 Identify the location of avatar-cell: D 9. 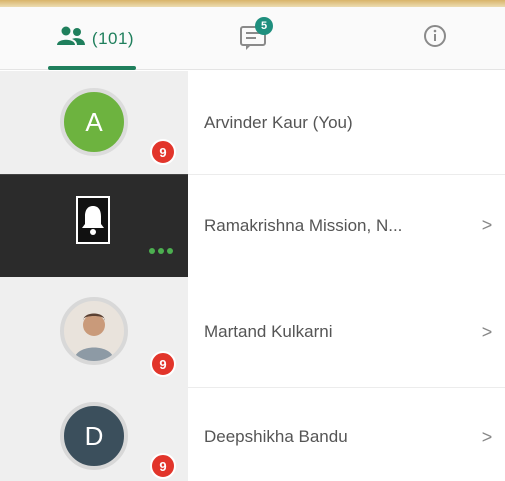
(94, 434).